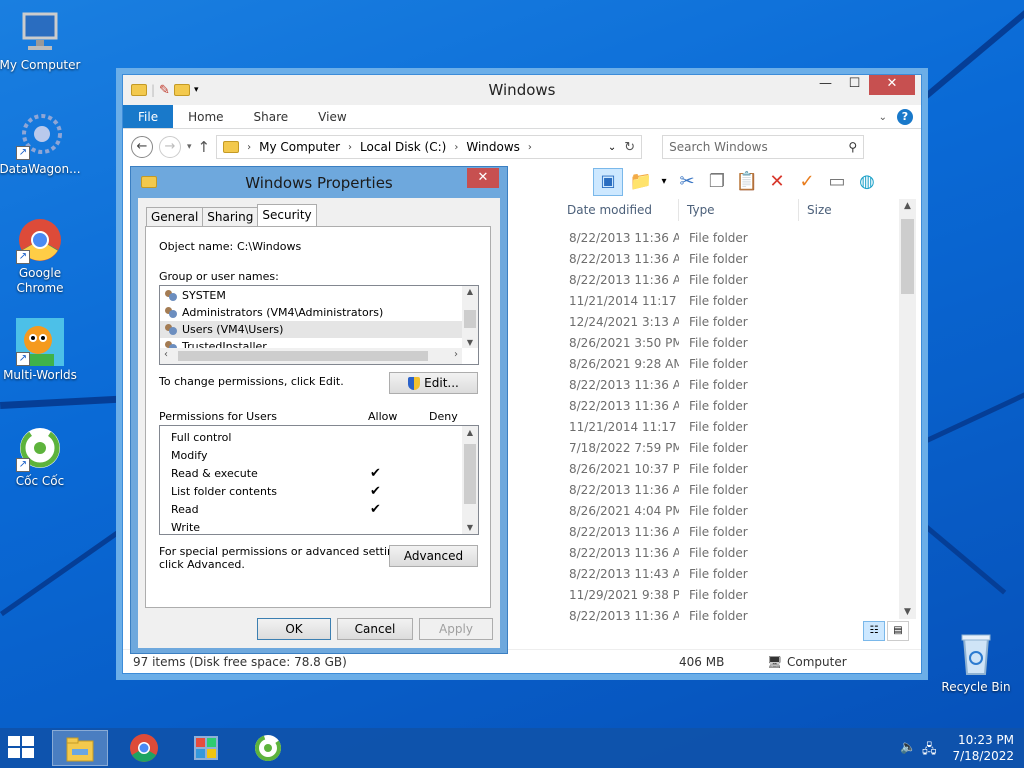 This screenshot has height=768, width=1024. I want to click on file-row: 11/29/2021 9:38 PM File folder, so click(731, 595).